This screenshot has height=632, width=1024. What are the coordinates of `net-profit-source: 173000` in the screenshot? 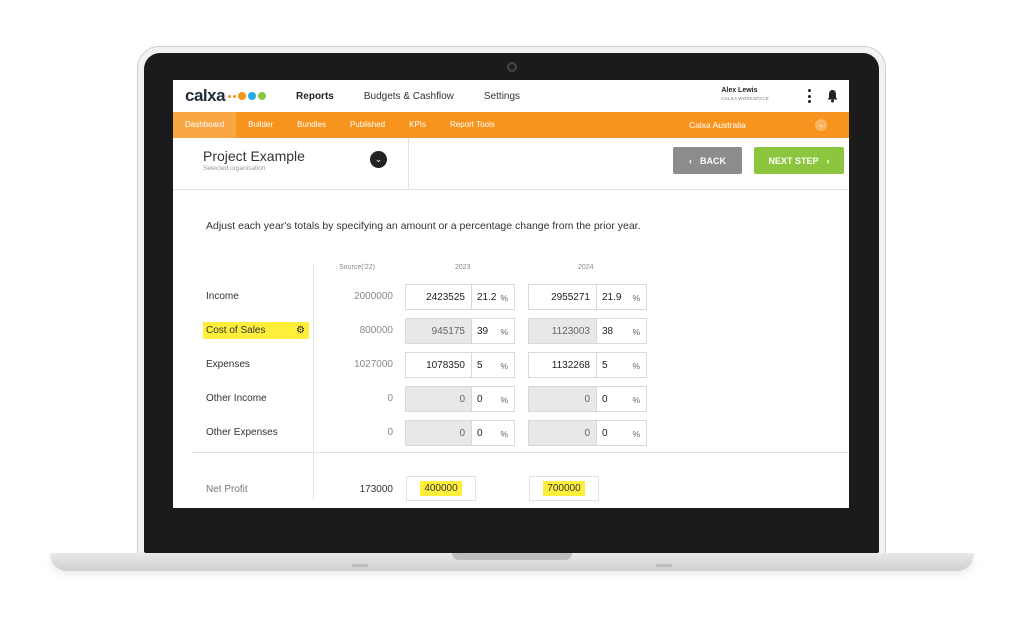 It's located at (376, 489).